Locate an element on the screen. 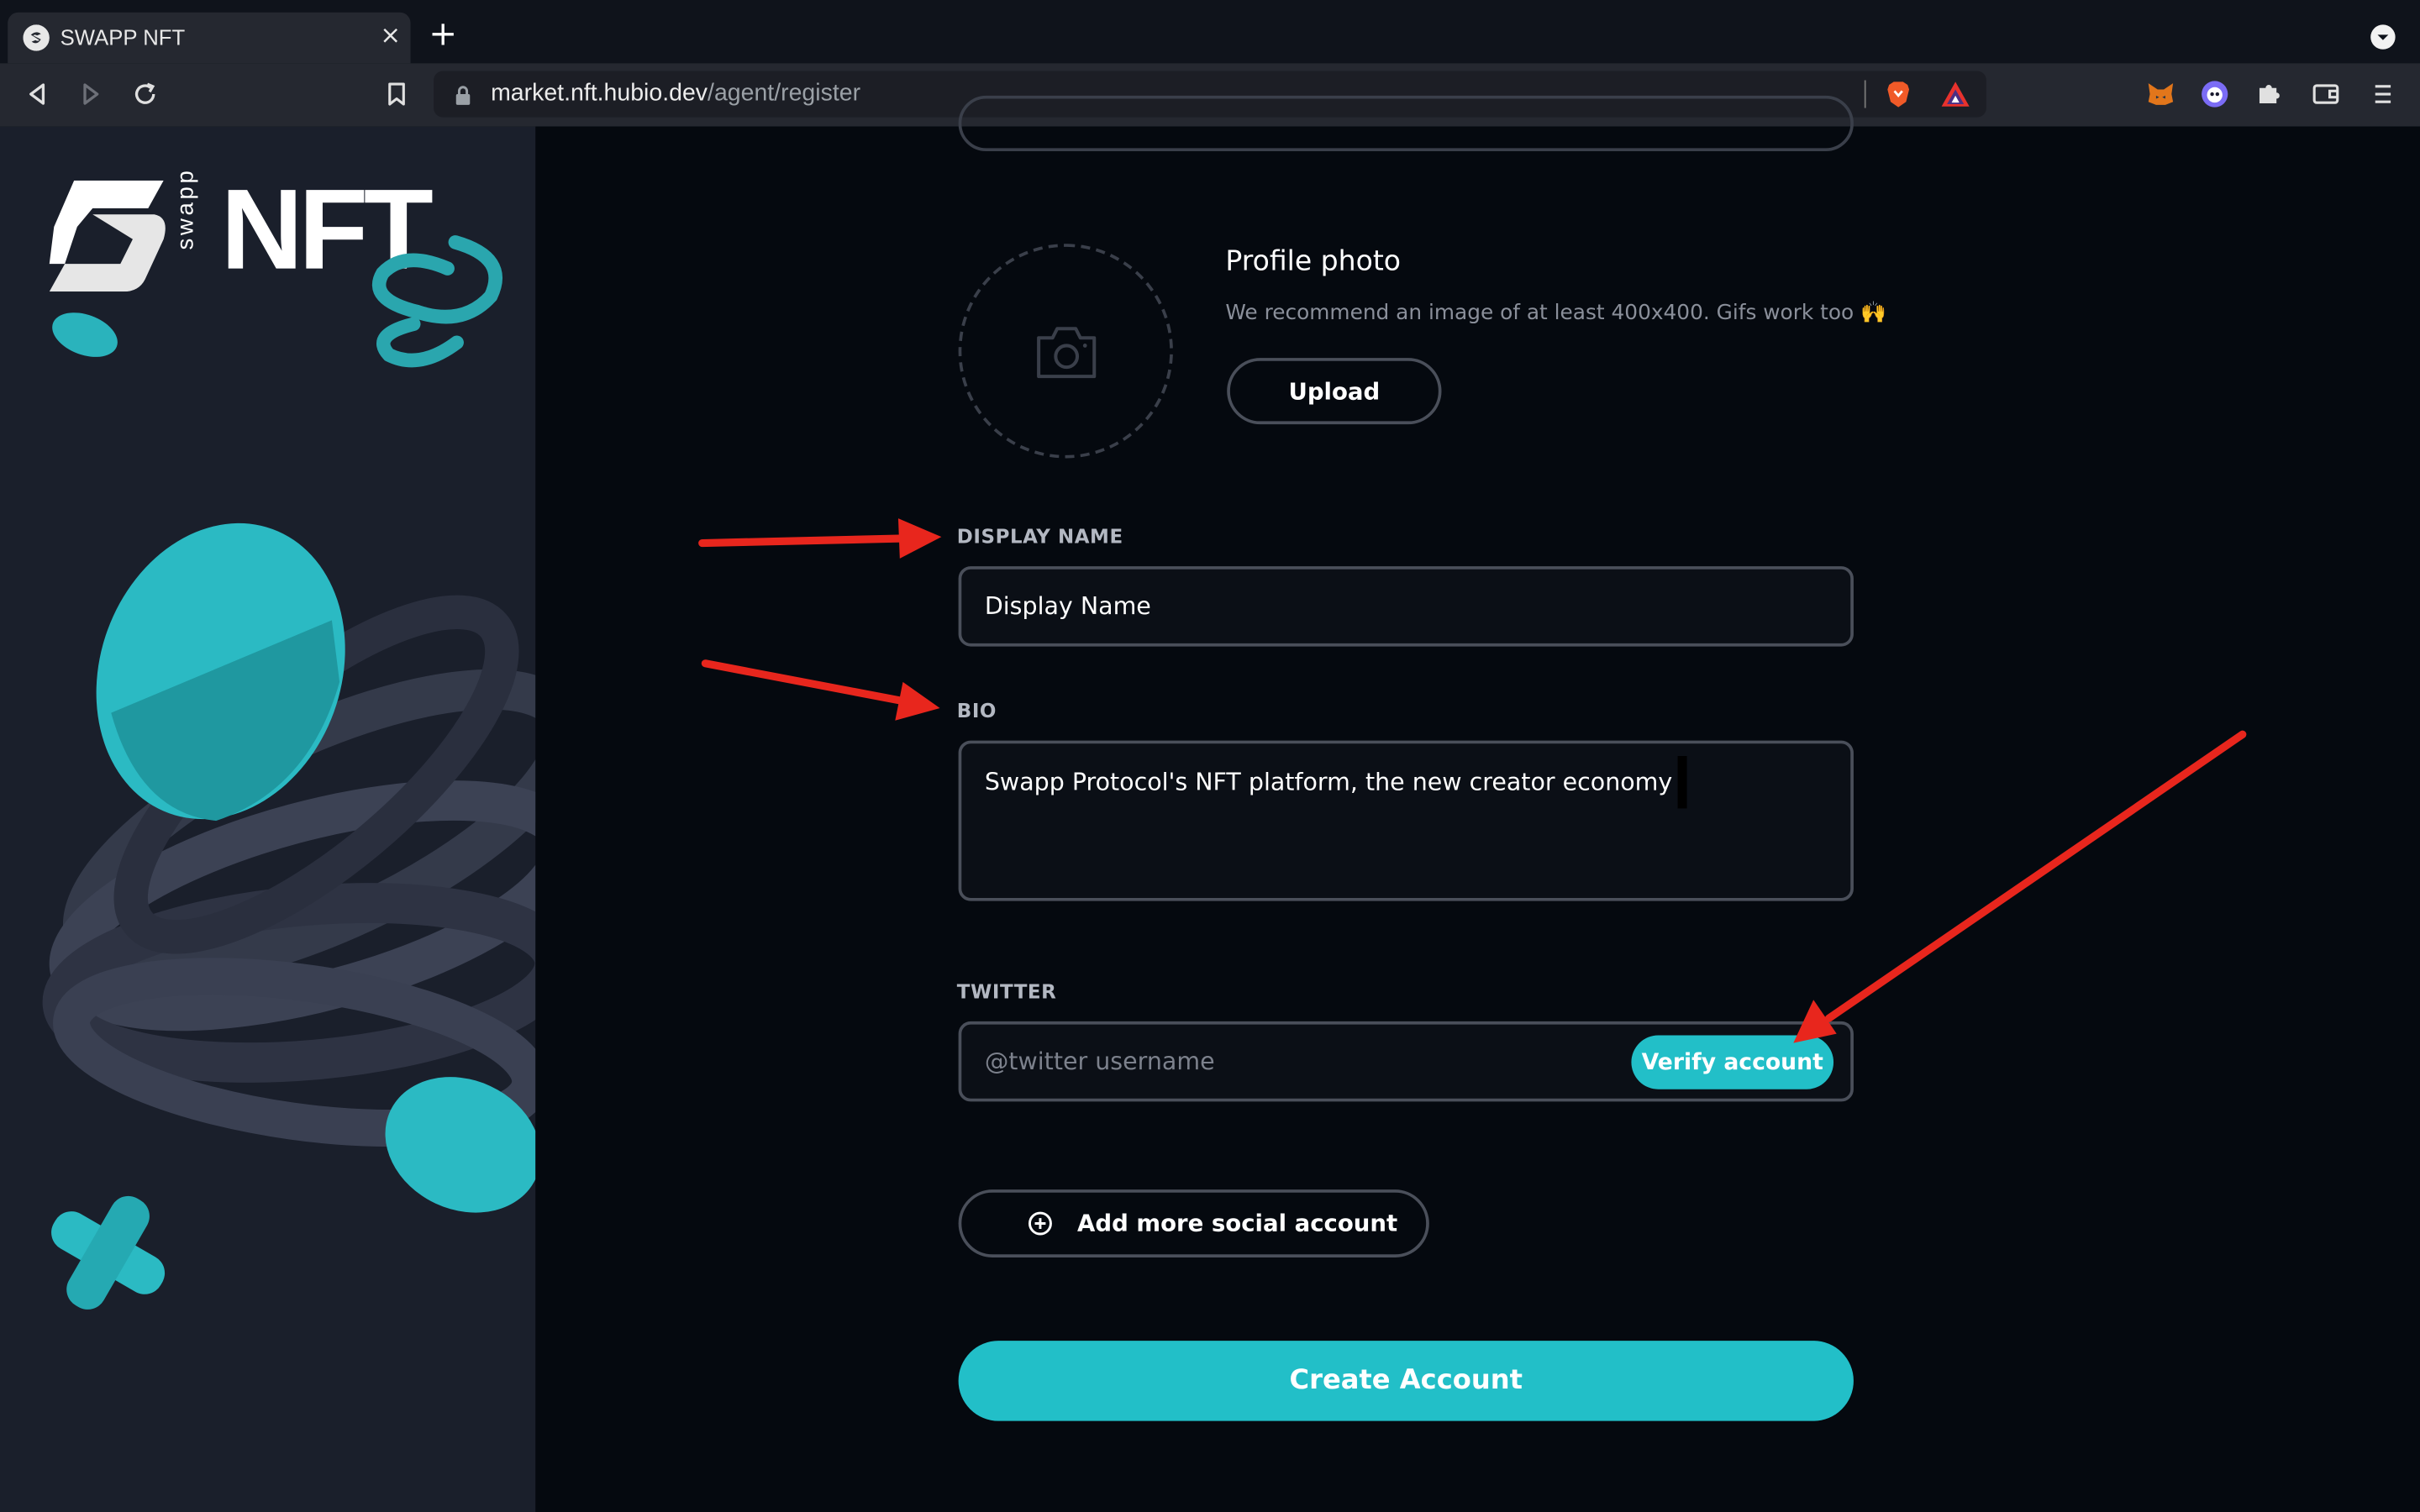  profile-photo-title: Profile photo is located at coordinates (1314, 261).